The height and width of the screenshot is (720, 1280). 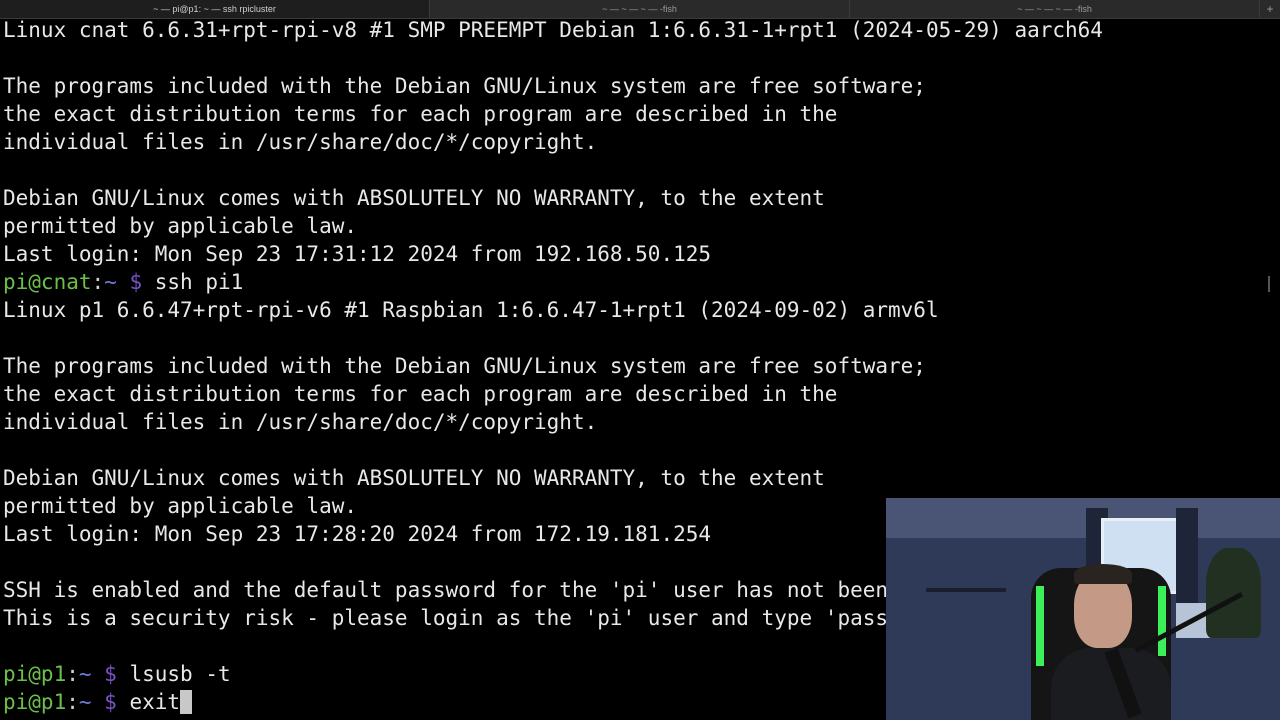 I want to click on webcam-shelf, so click(x=966, y=590).